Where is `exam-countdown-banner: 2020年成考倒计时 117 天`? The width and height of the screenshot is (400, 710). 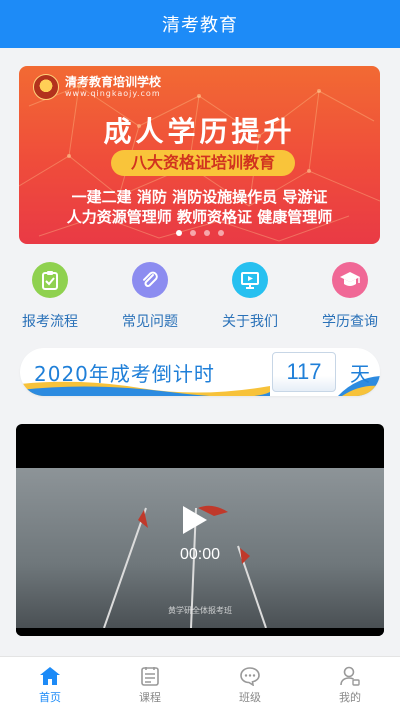 exam-countdown-banner: 2020年成考倒计时 117 天 is located at coordinates (200, 372).